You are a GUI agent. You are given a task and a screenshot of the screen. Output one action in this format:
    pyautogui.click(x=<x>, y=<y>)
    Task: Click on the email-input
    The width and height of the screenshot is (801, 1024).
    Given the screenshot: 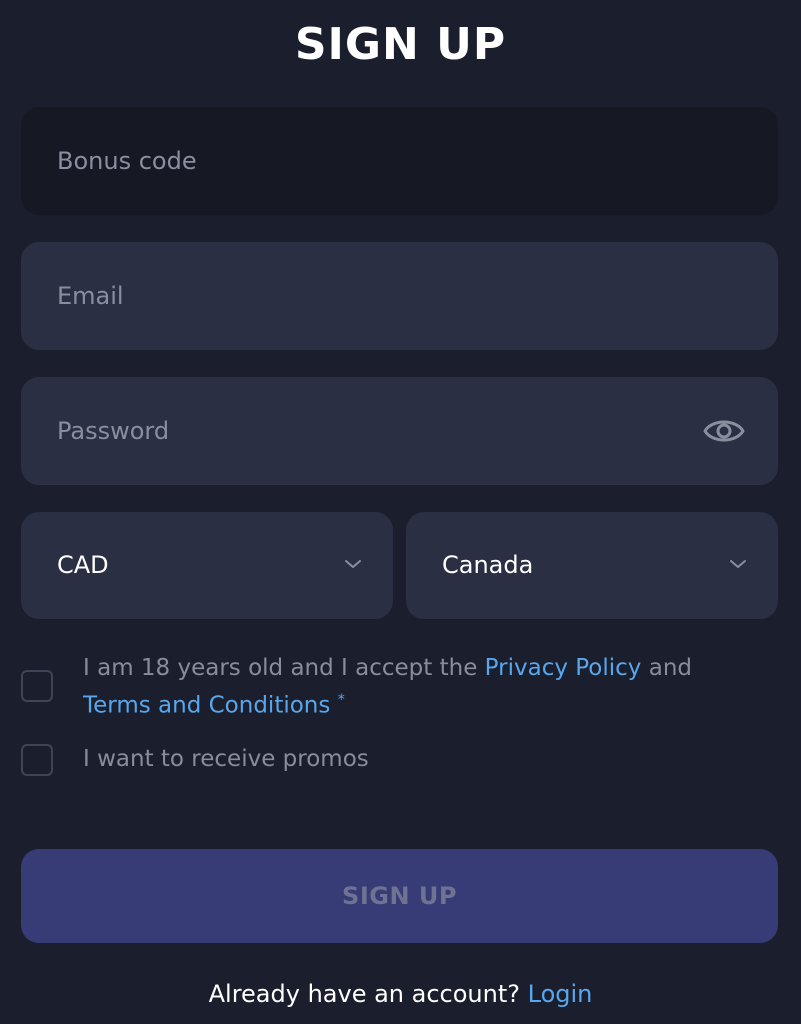 What is the action you would take?
    pyautogui.click(x=399, y=296)
    